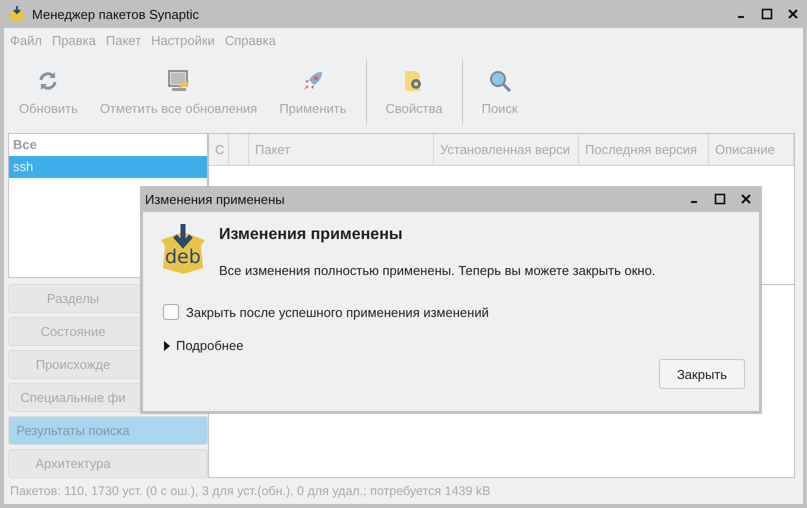 The height and width of the screenshot is (508, 807). I want to click on window-title: Менеджер пакетов Synaptic, so click(116, 14).